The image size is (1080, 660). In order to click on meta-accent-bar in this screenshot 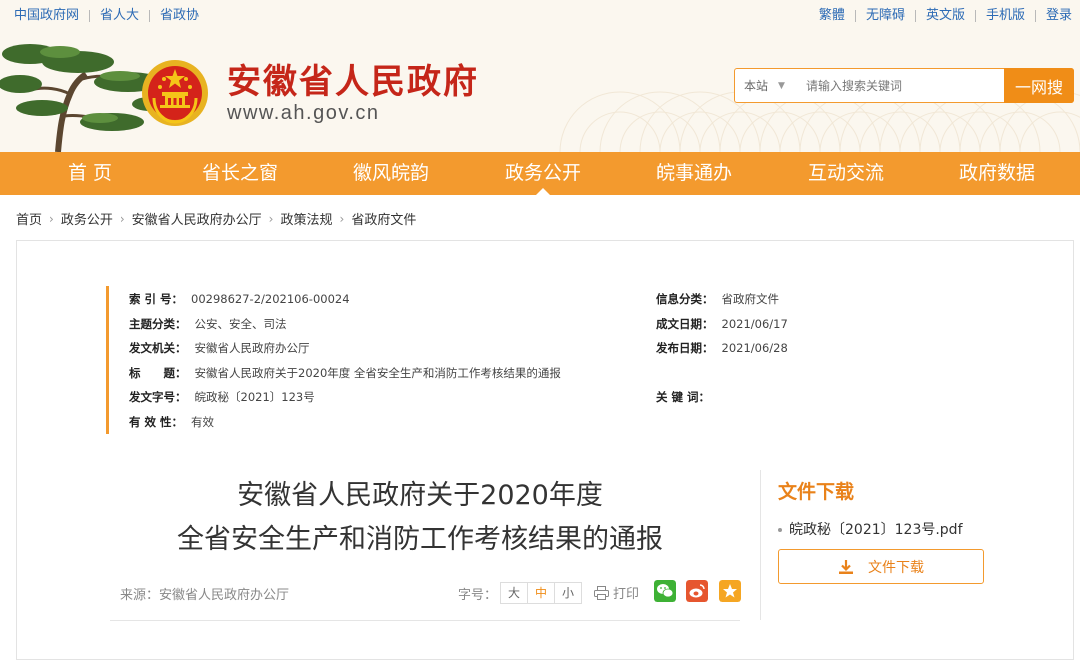, I will do `click(107, 360)`.